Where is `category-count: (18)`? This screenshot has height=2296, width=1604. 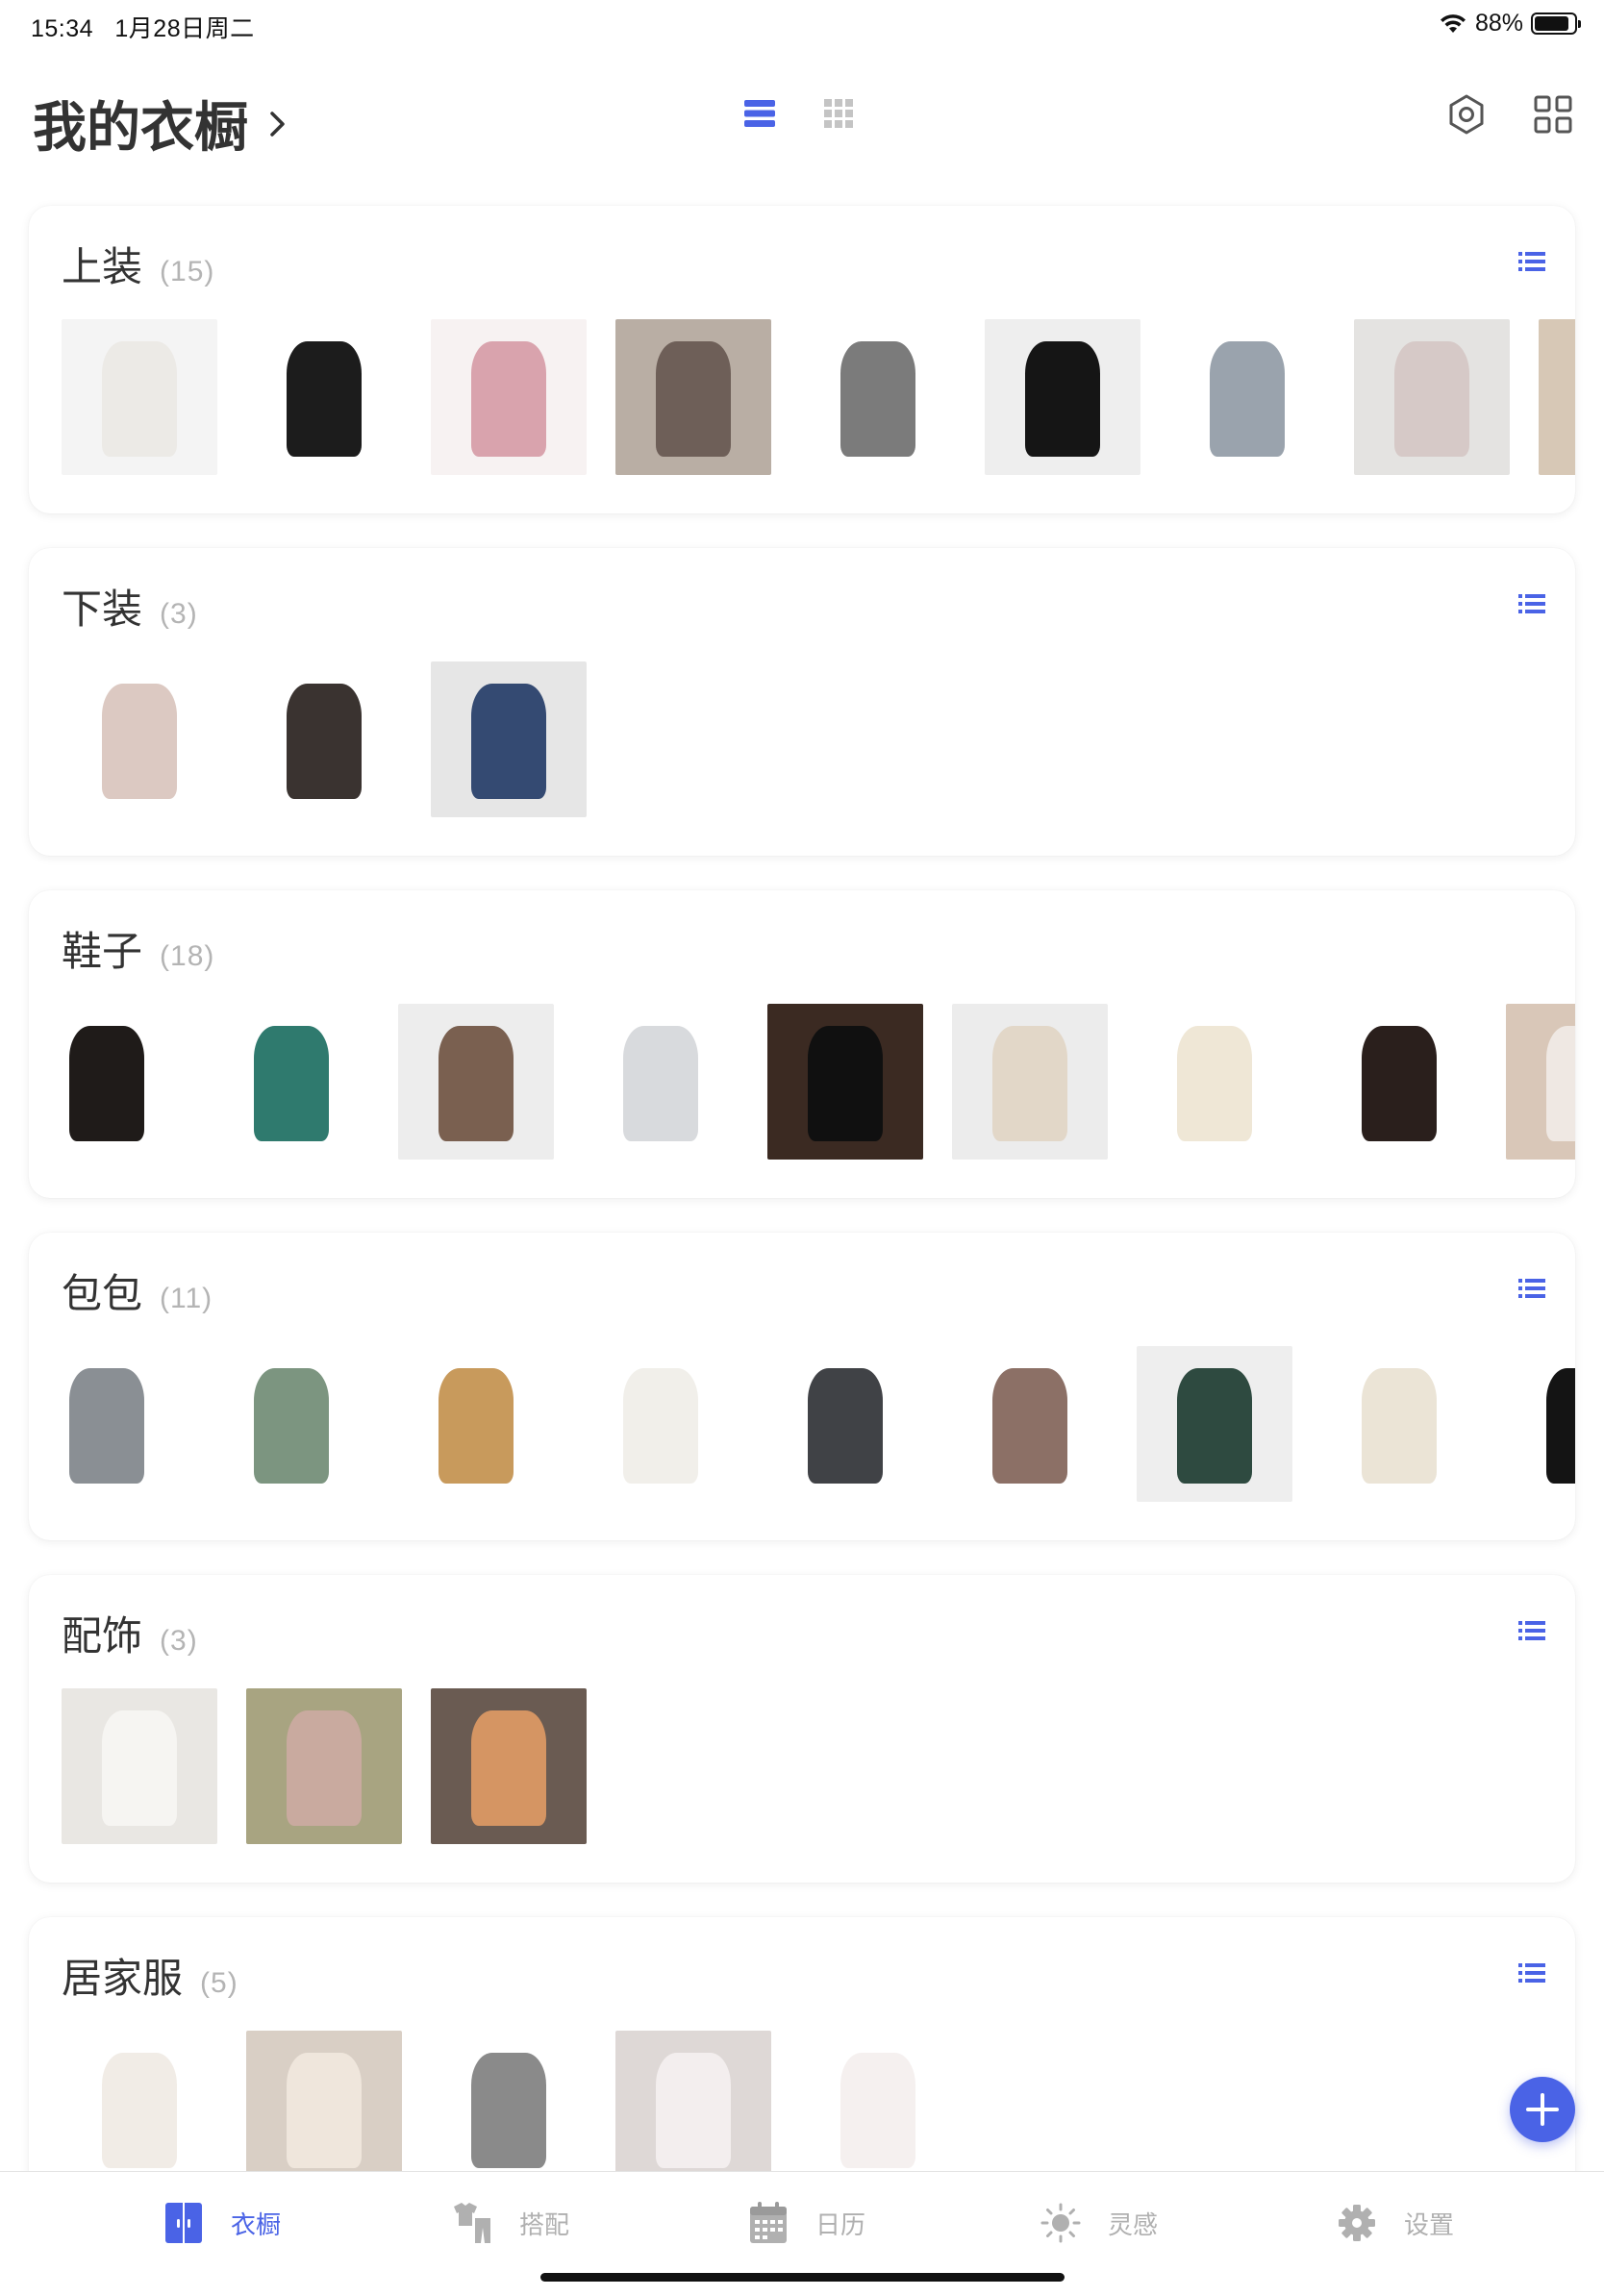 category-count: (18) is located at coordinates (187, 956).